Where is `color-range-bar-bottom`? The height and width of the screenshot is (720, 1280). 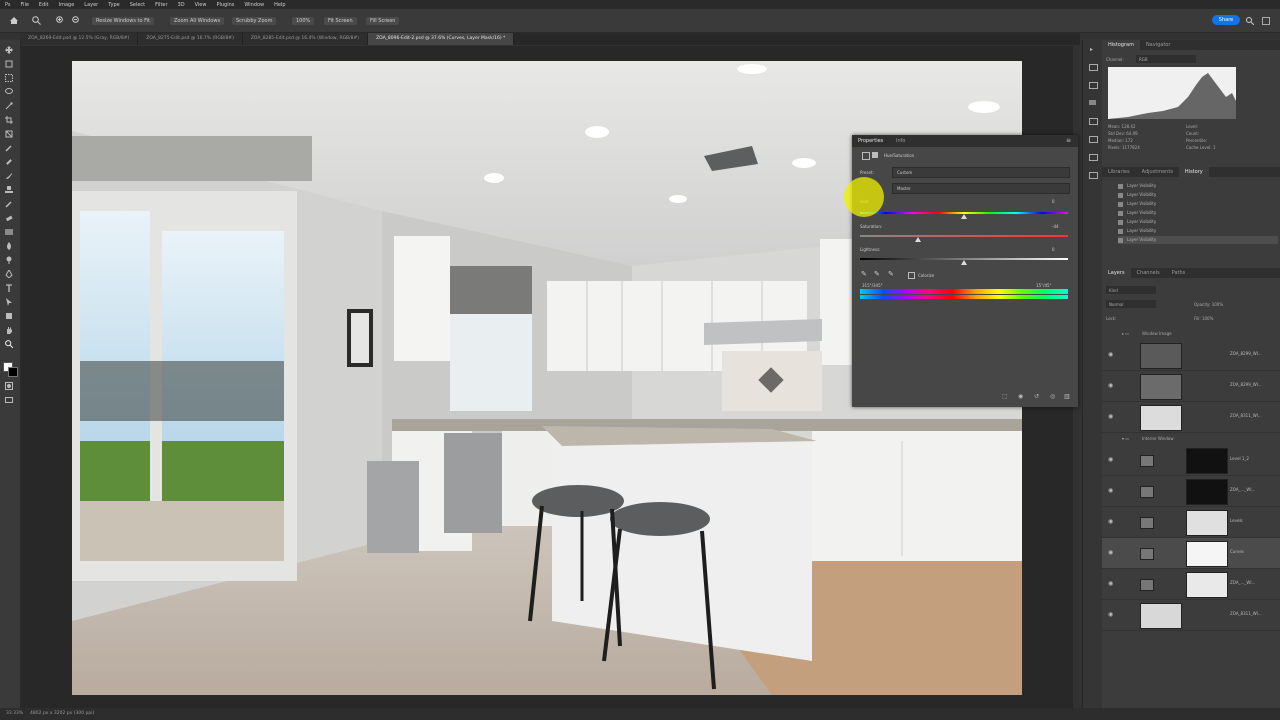
color-range-bar-bottom is located at coordinates (964, 297).